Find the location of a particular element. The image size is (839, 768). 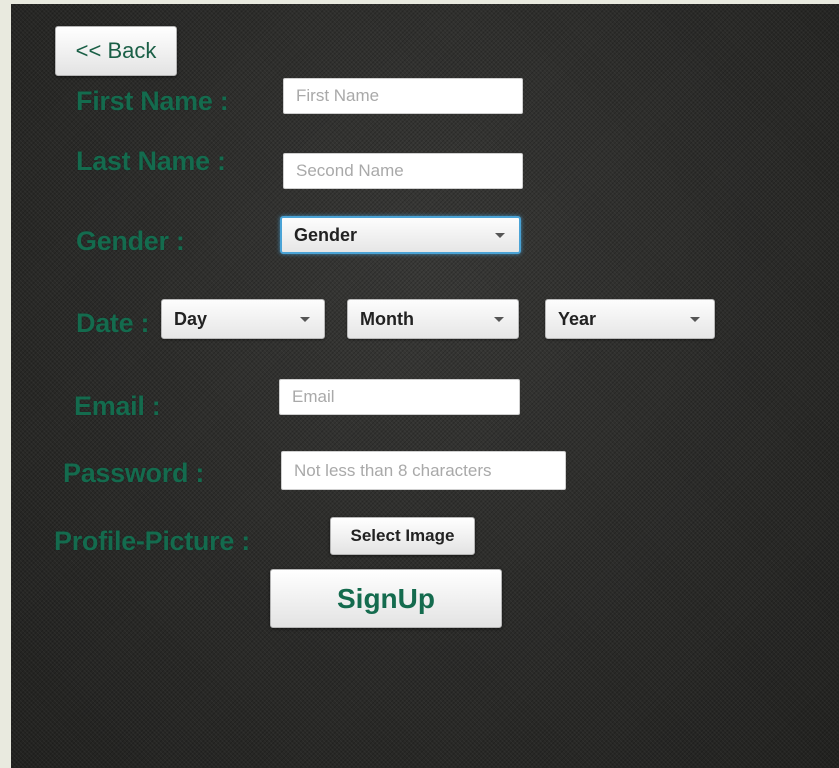

signup-button: SignUp is located at coordinates (386, 598).